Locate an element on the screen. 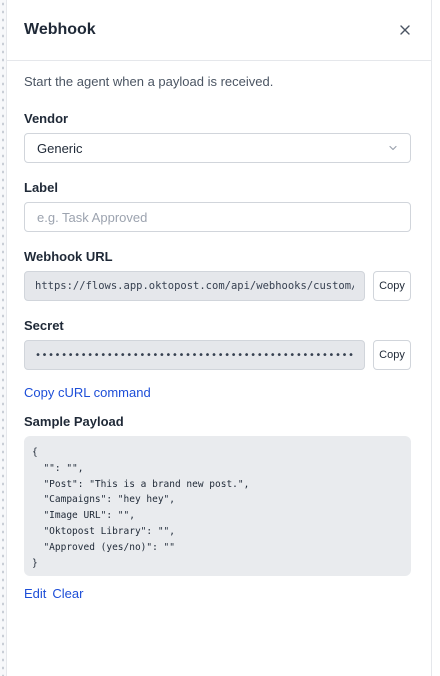 This screenshot has width=440, height=676. label-input is located at coordinates (217, 217).